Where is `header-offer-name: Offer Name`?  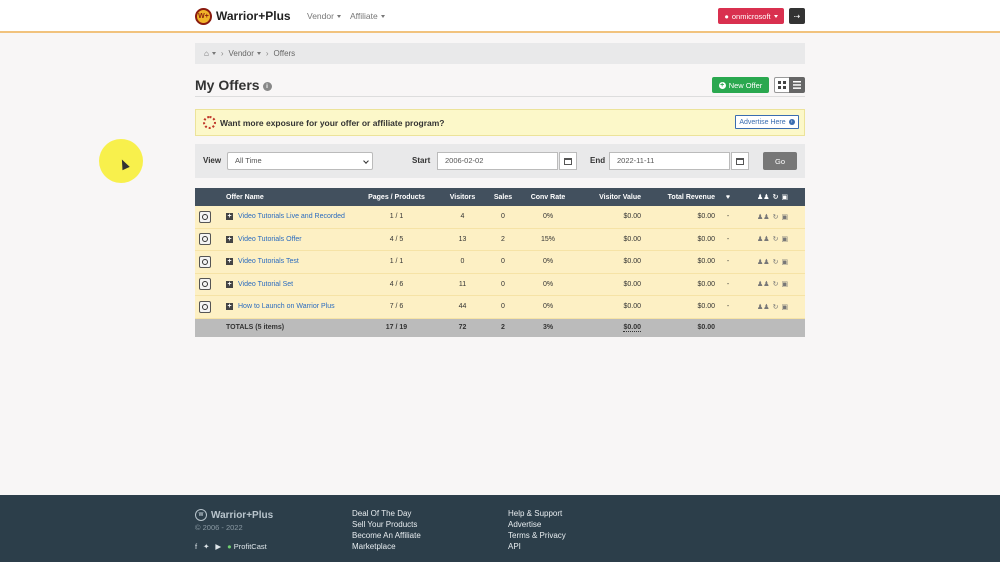
header-offer-name: Offer Name is located at coordinates (245, 197).